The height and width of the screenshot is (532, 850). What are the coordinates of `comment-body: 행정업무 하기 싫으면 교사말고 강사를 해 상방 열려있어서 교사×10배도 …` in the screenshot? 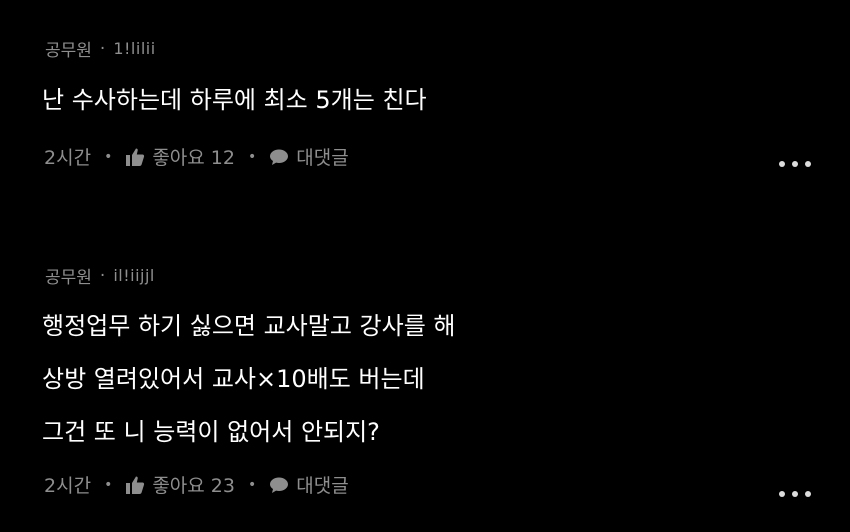 It's located at (249, 379).